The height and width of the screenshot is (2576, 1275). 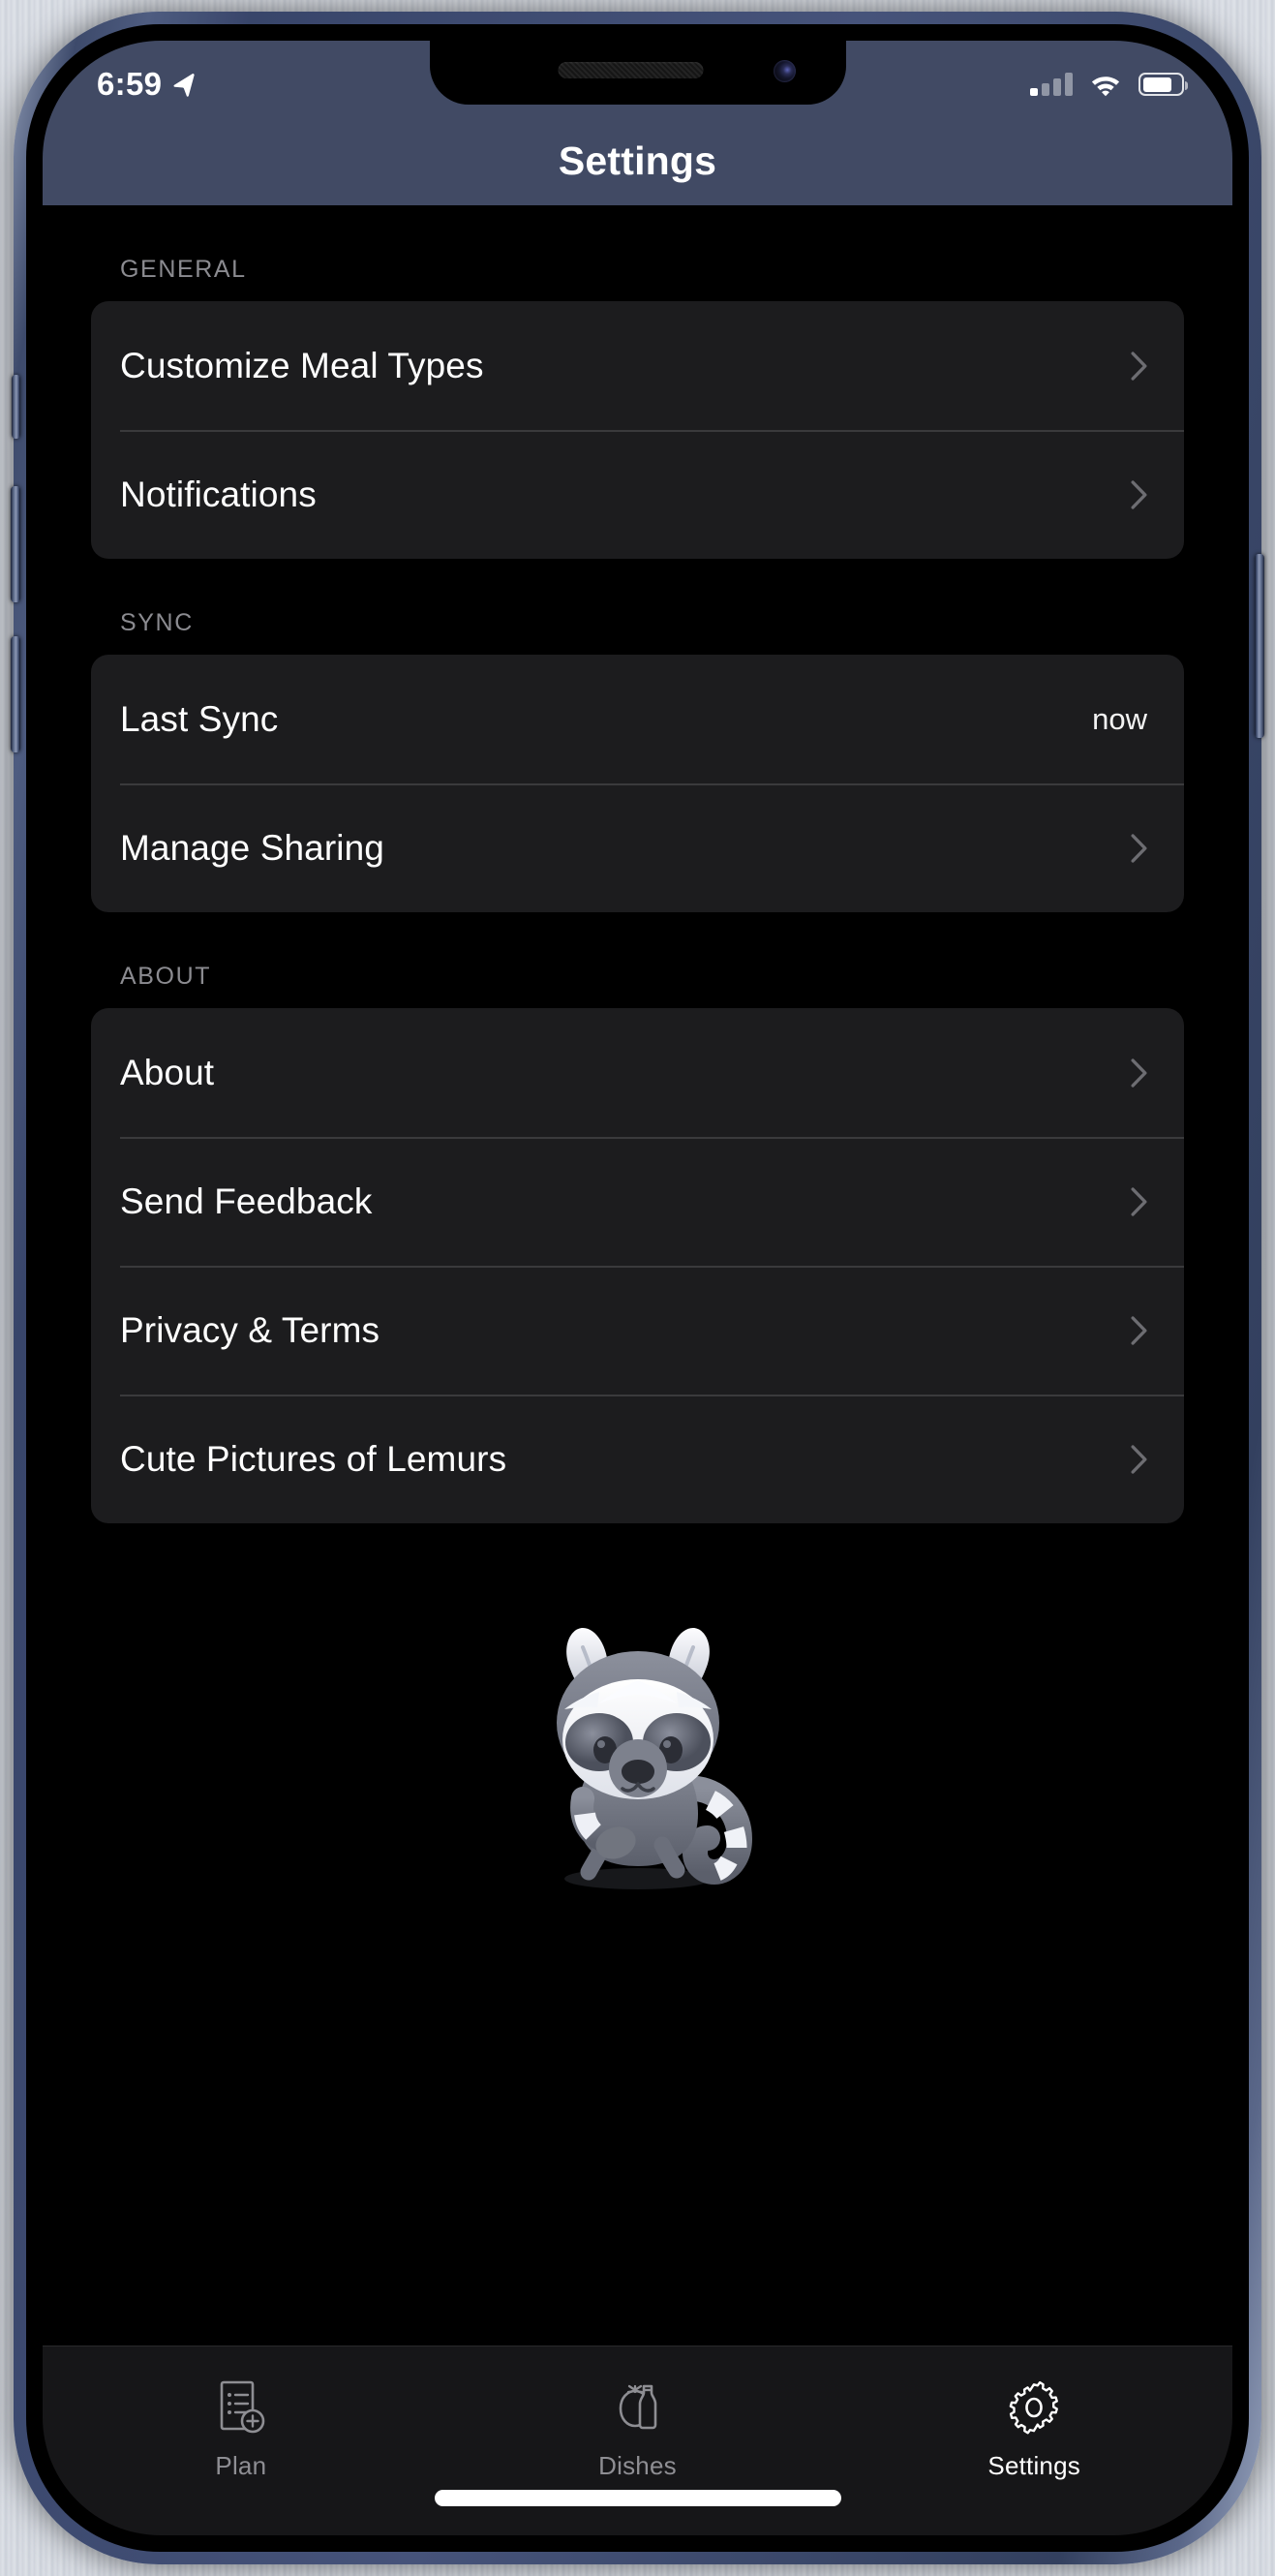 I want to click on tab-bar: Plan Dishes Settings, so click(x=637, y=2440).